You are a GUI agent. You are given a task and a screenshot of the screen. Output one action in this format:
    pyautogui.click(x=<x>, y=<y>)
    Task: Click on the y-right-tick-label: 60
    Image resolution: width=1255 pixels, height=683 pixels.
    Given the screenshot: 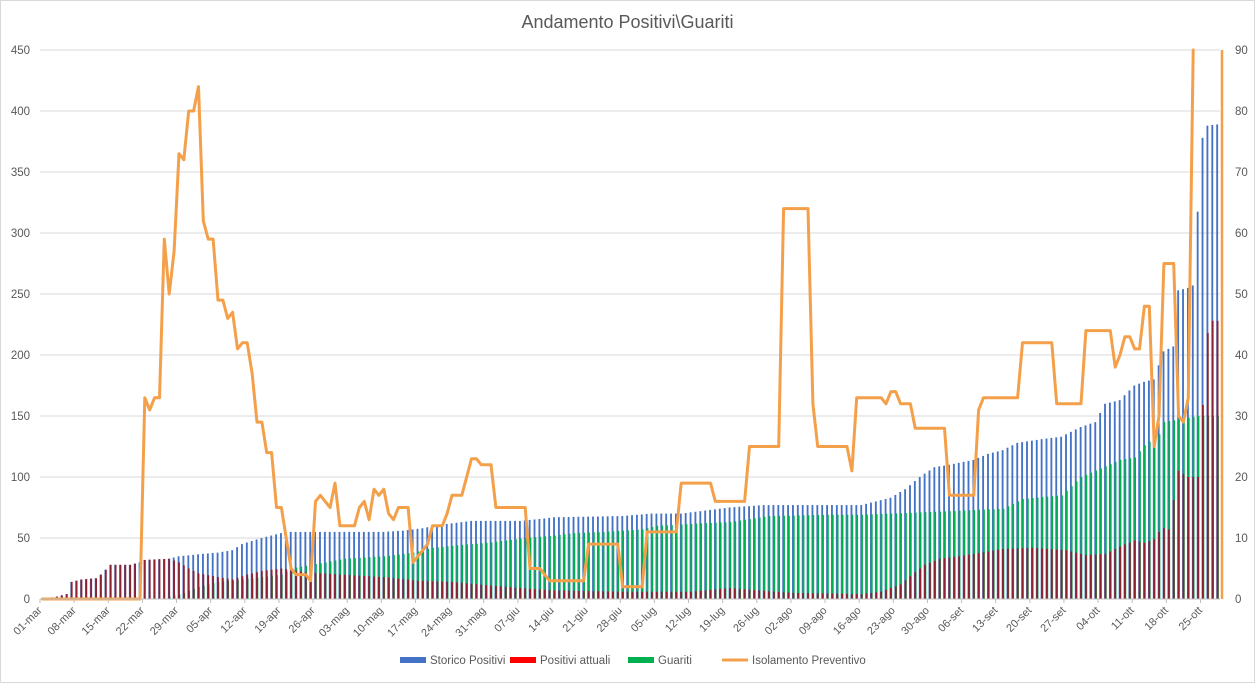 What is the action you would take?
    pyautogui.click(x=1241, y=234)
    